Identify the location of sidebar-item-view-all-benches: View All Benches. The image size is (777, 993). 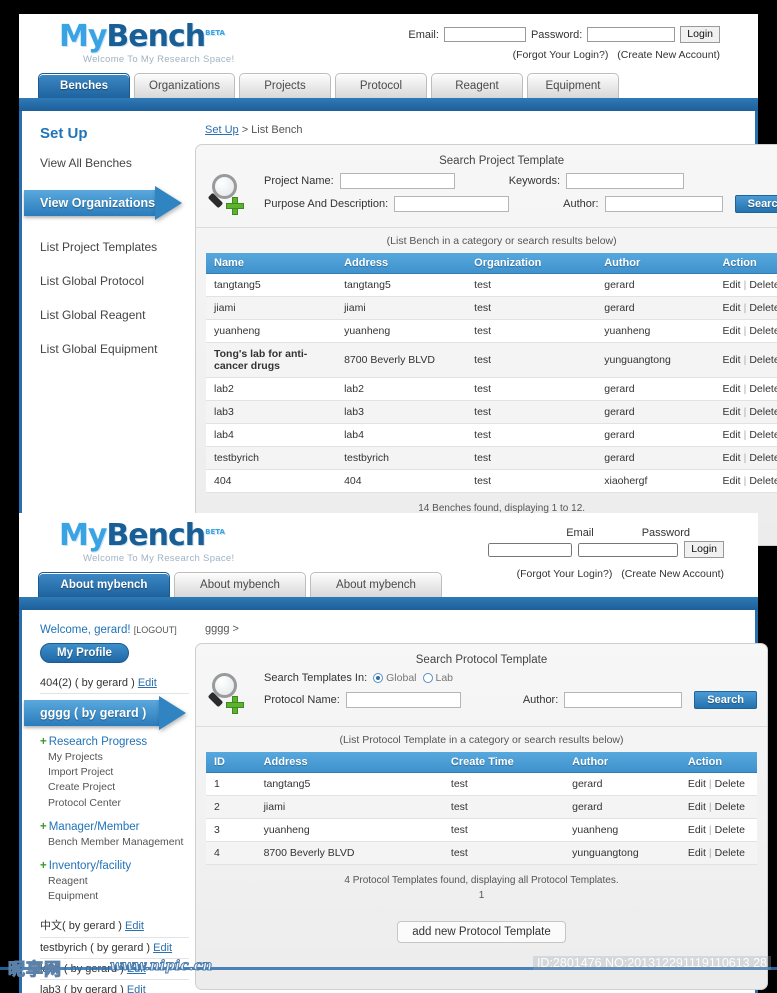
(114, 163).